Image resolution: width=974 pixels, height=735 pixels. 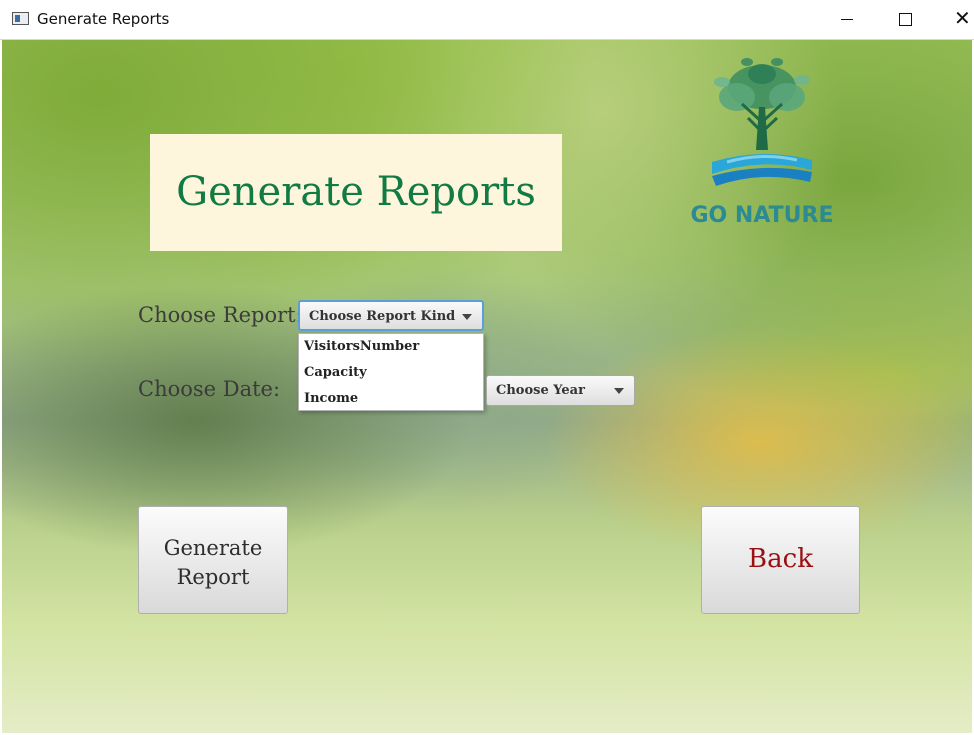 I want to click on minimize-icon, so click(x=847, y=19).